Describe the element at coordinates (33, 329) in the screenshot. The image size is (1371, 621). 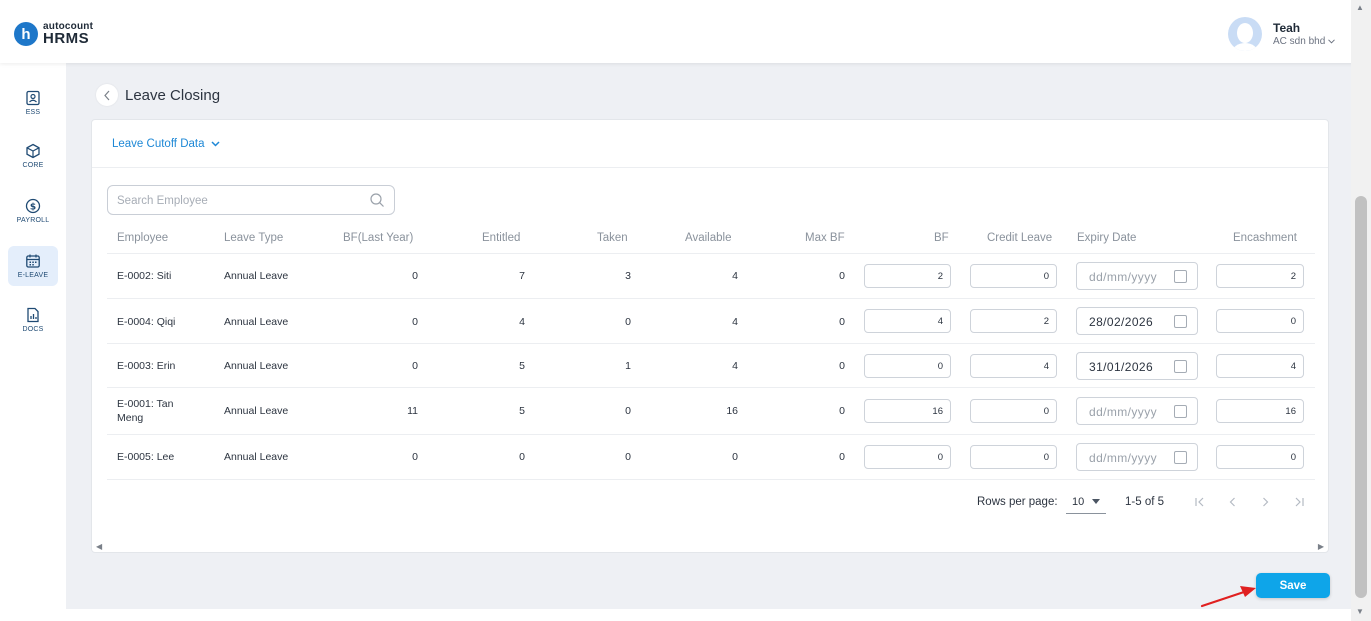
I see `sidebar-item-label: DOCS` at that location.